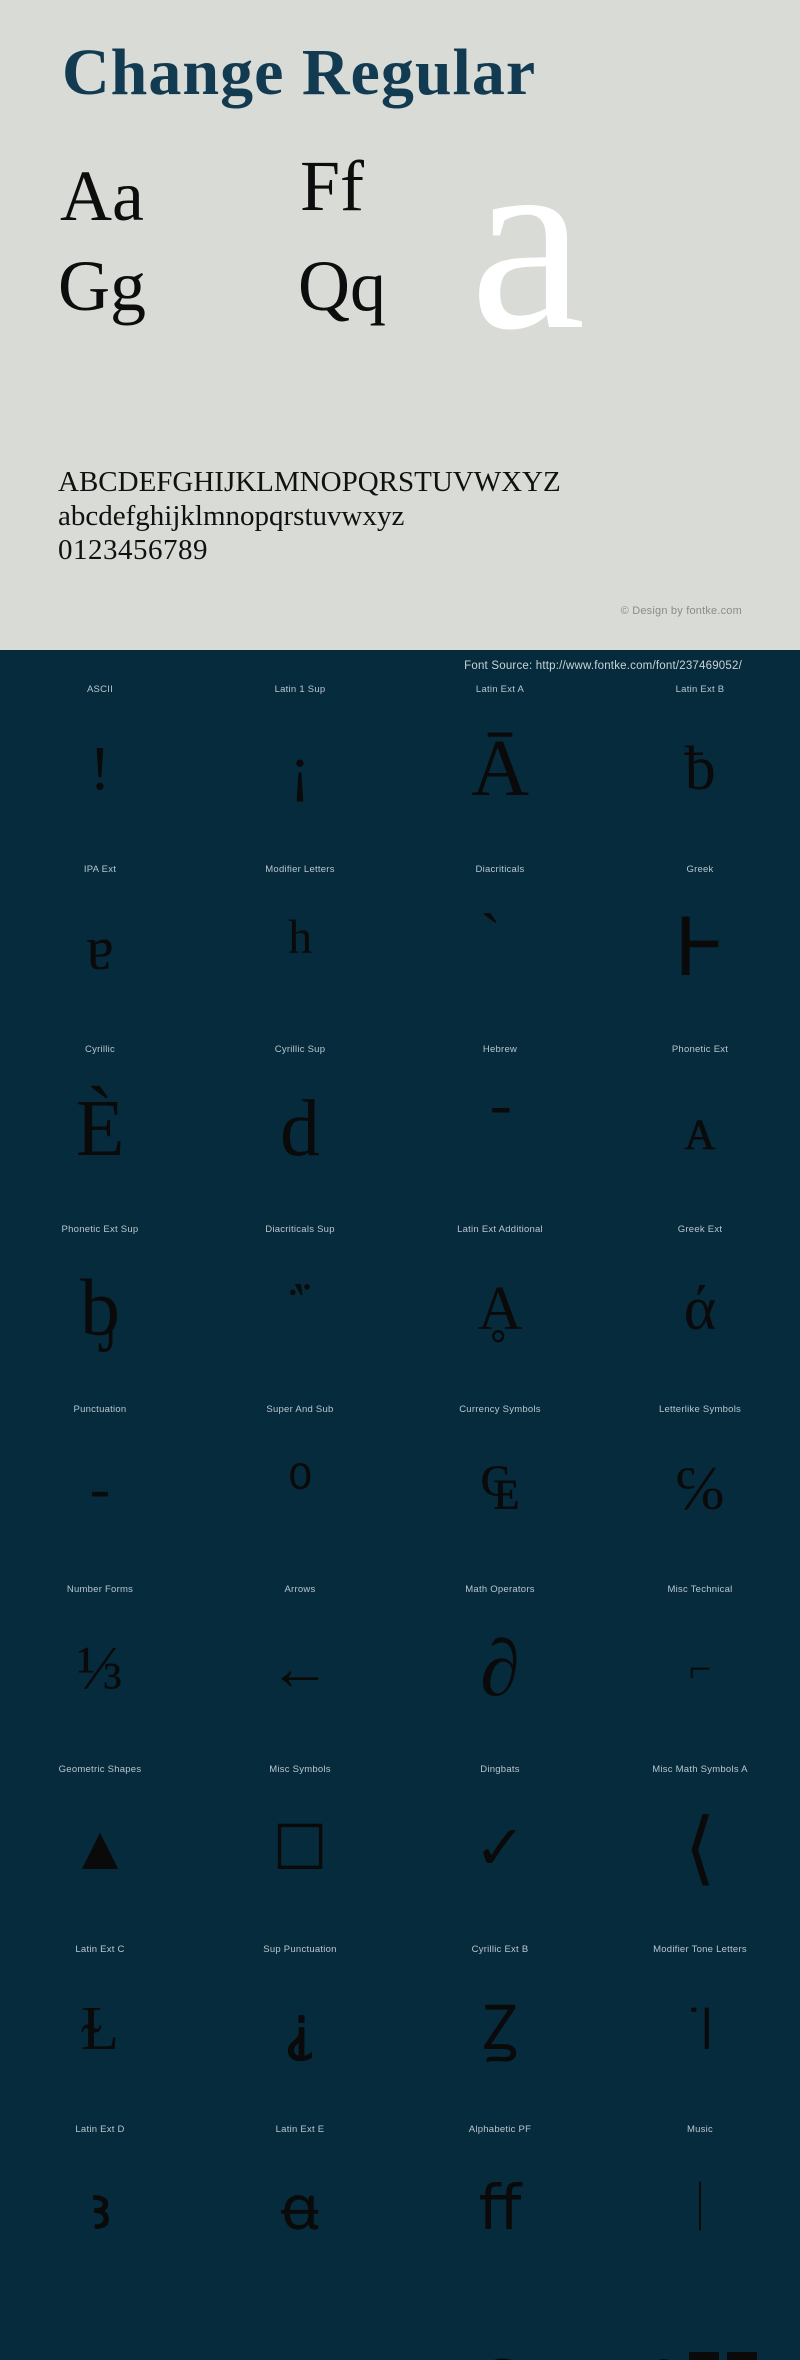 This screenshot has height=2360, width=800. What do you see at coordinates (309, 482) in the screenshot?
I see `alphabet-uppercase: ABCDEFGHIJKLMNOPQRSTUVWXYZ` at bounding box center [309, 482].